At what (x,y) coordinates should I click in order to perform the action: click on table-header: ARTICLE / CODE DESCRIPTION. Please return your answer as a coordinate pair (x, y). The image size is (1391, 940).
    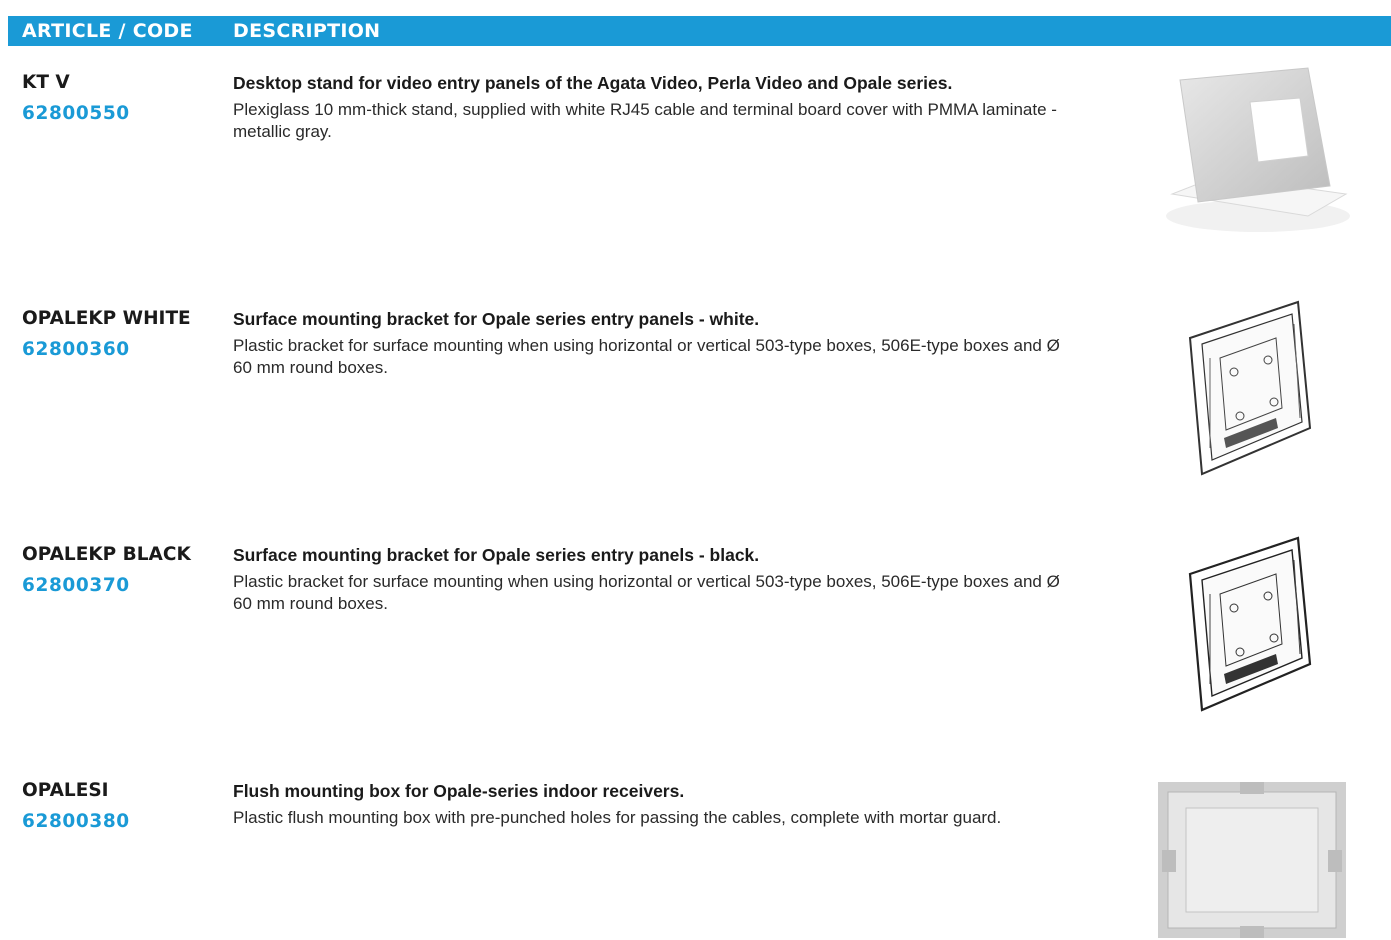
    Looking at the image, I should click on (699, 31).